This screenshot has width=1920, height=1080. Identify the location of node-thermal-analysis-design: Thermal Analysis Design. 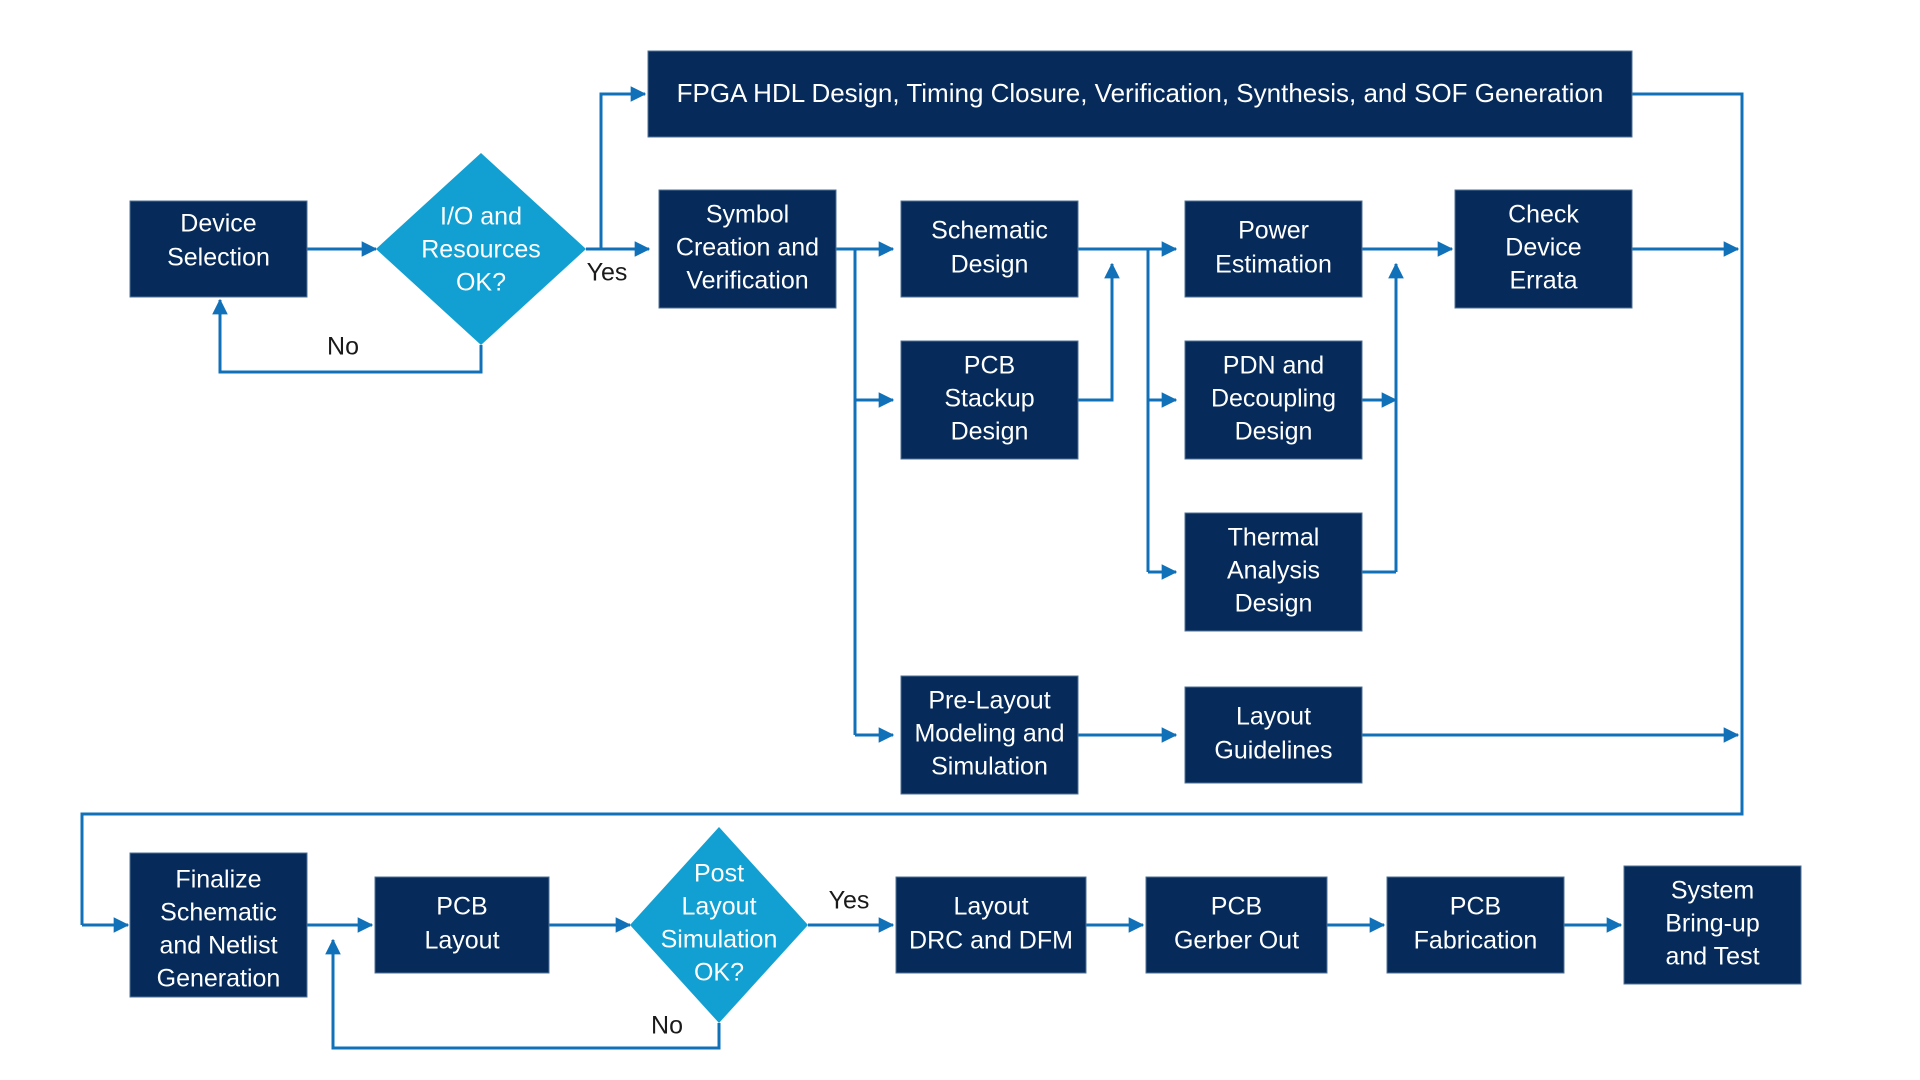
(1273, 572).